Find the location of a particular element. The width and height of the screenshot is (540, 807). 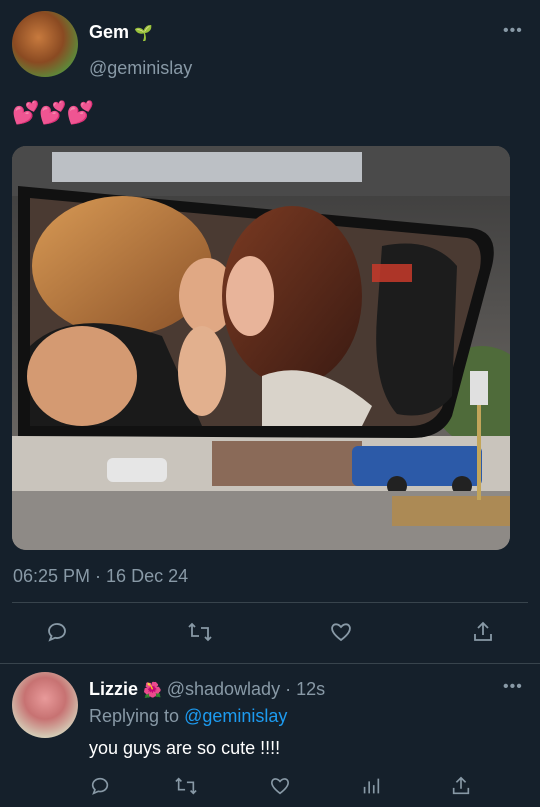

reply-author-avatar is located at coordinates (45, 705).